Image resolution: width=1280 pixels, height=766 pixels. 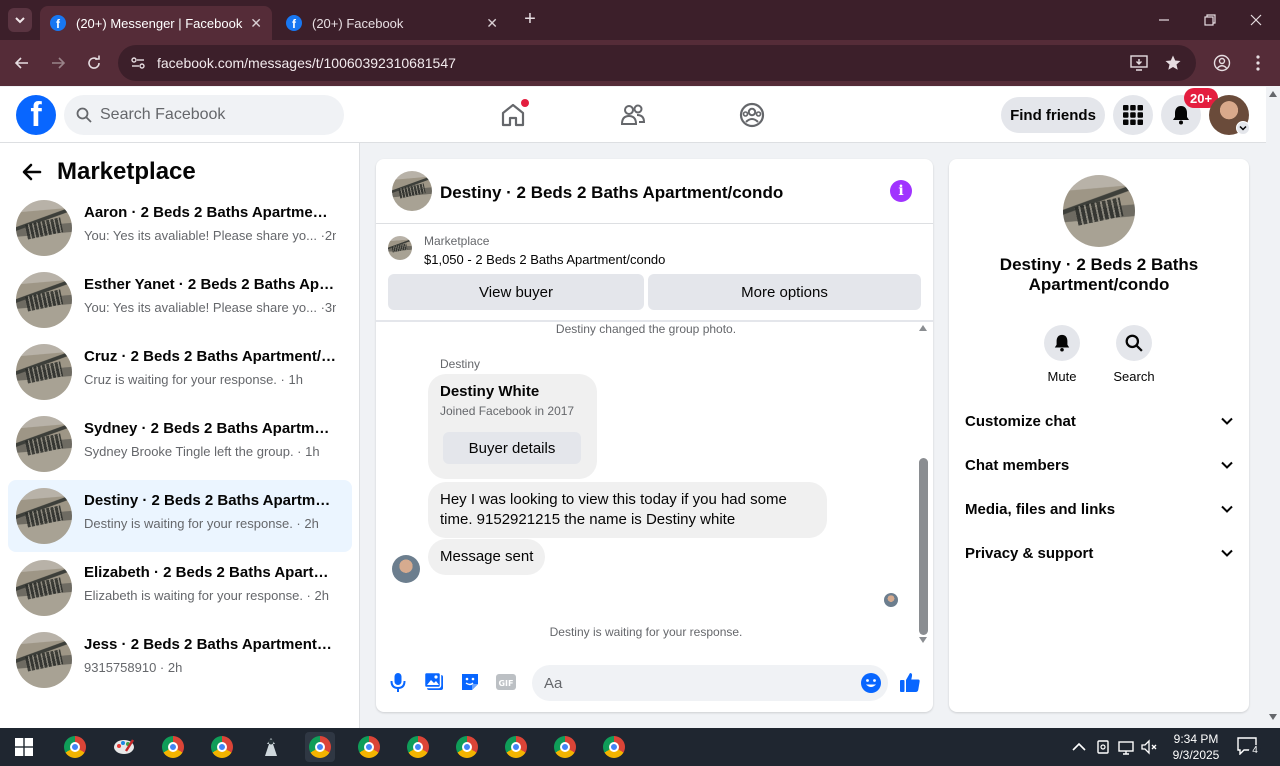 What do you see at coordinates (398, 682) in the screenshot?
I see `microphone-icon` at bounding box center [398, 682].